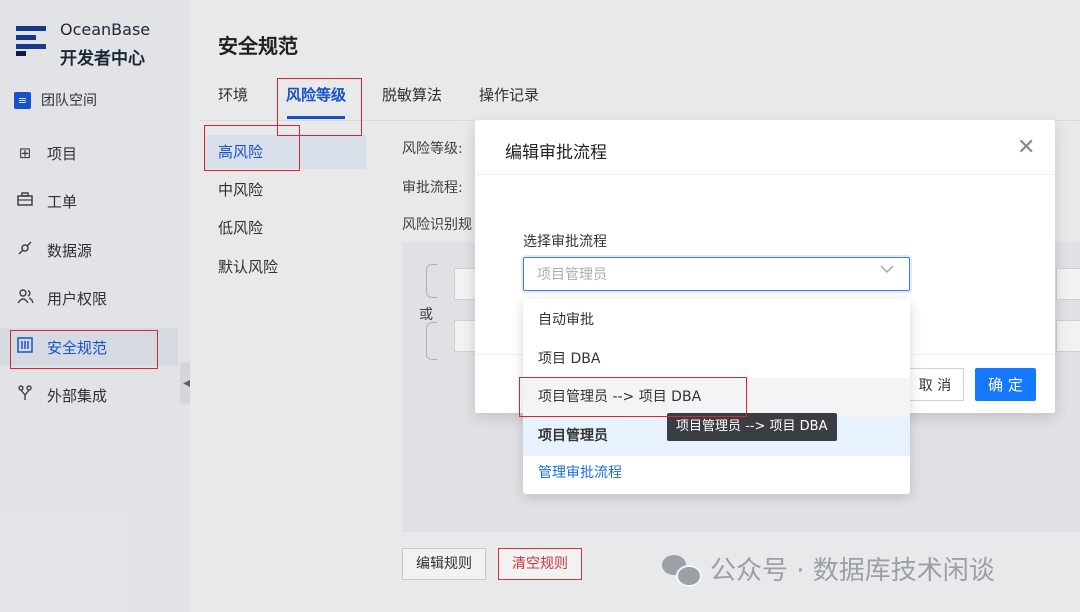 Image resolution: width=1080 pixels, height=612 pixels. Describe the element at coordinates (752, 427) in the screenshot. I see `option-tooltip: 项目管理员 --> 项目 DBA` at that location.